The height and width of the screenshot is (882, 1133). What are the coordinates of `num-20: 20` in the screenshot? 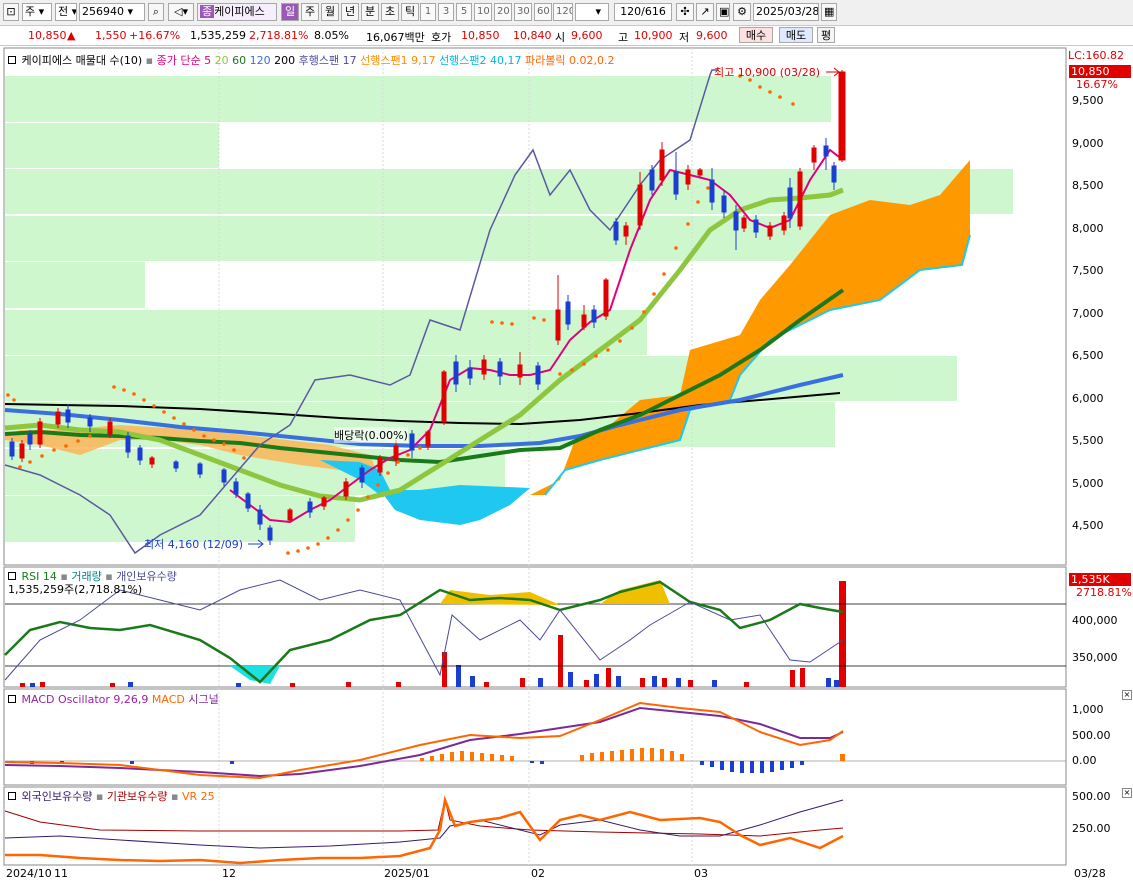 It's located at (503, 12).